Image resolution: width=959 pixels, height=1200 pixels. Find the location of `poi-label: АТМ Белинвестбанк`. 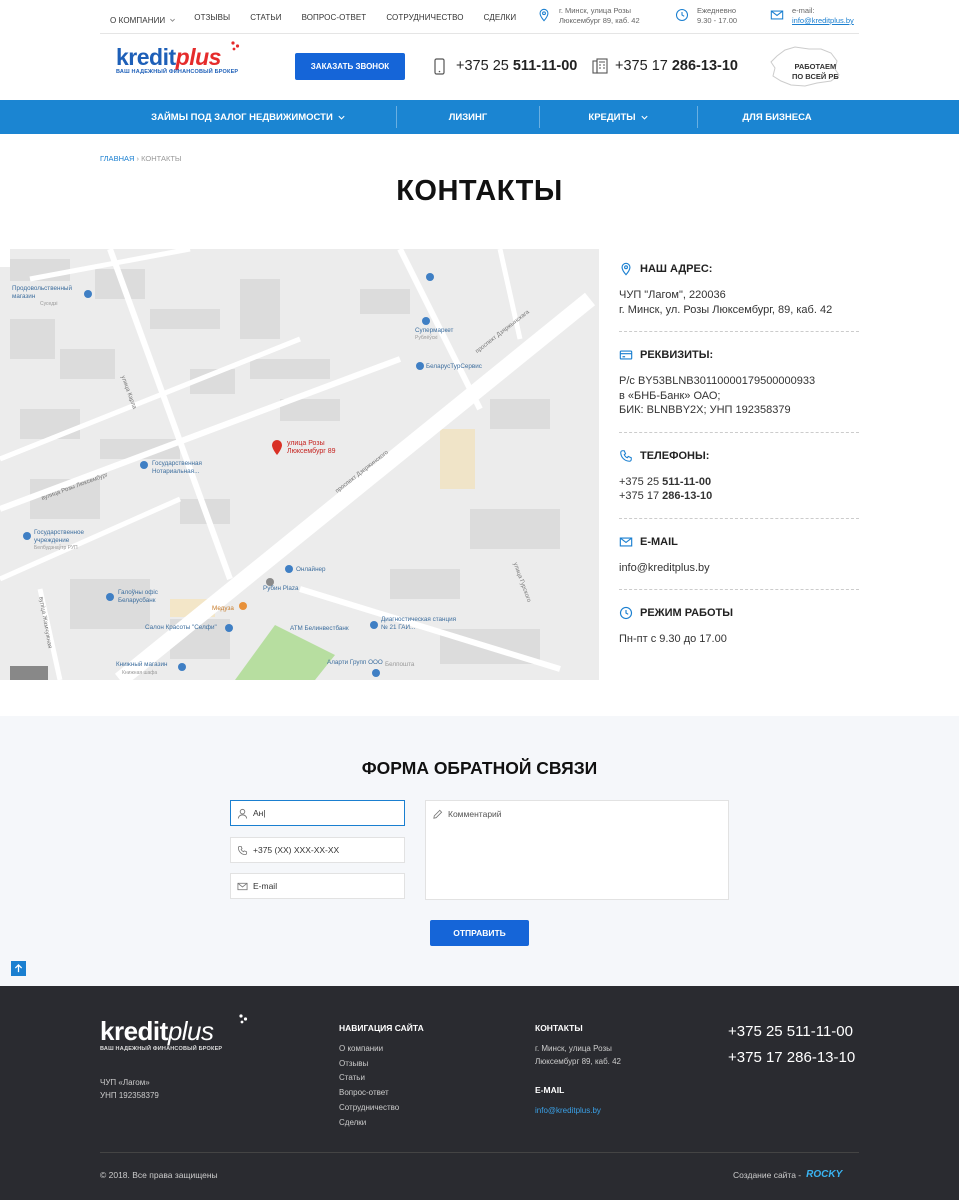

poi-label: АТМ Белинвестбанк is located at coordinates (319, 628).